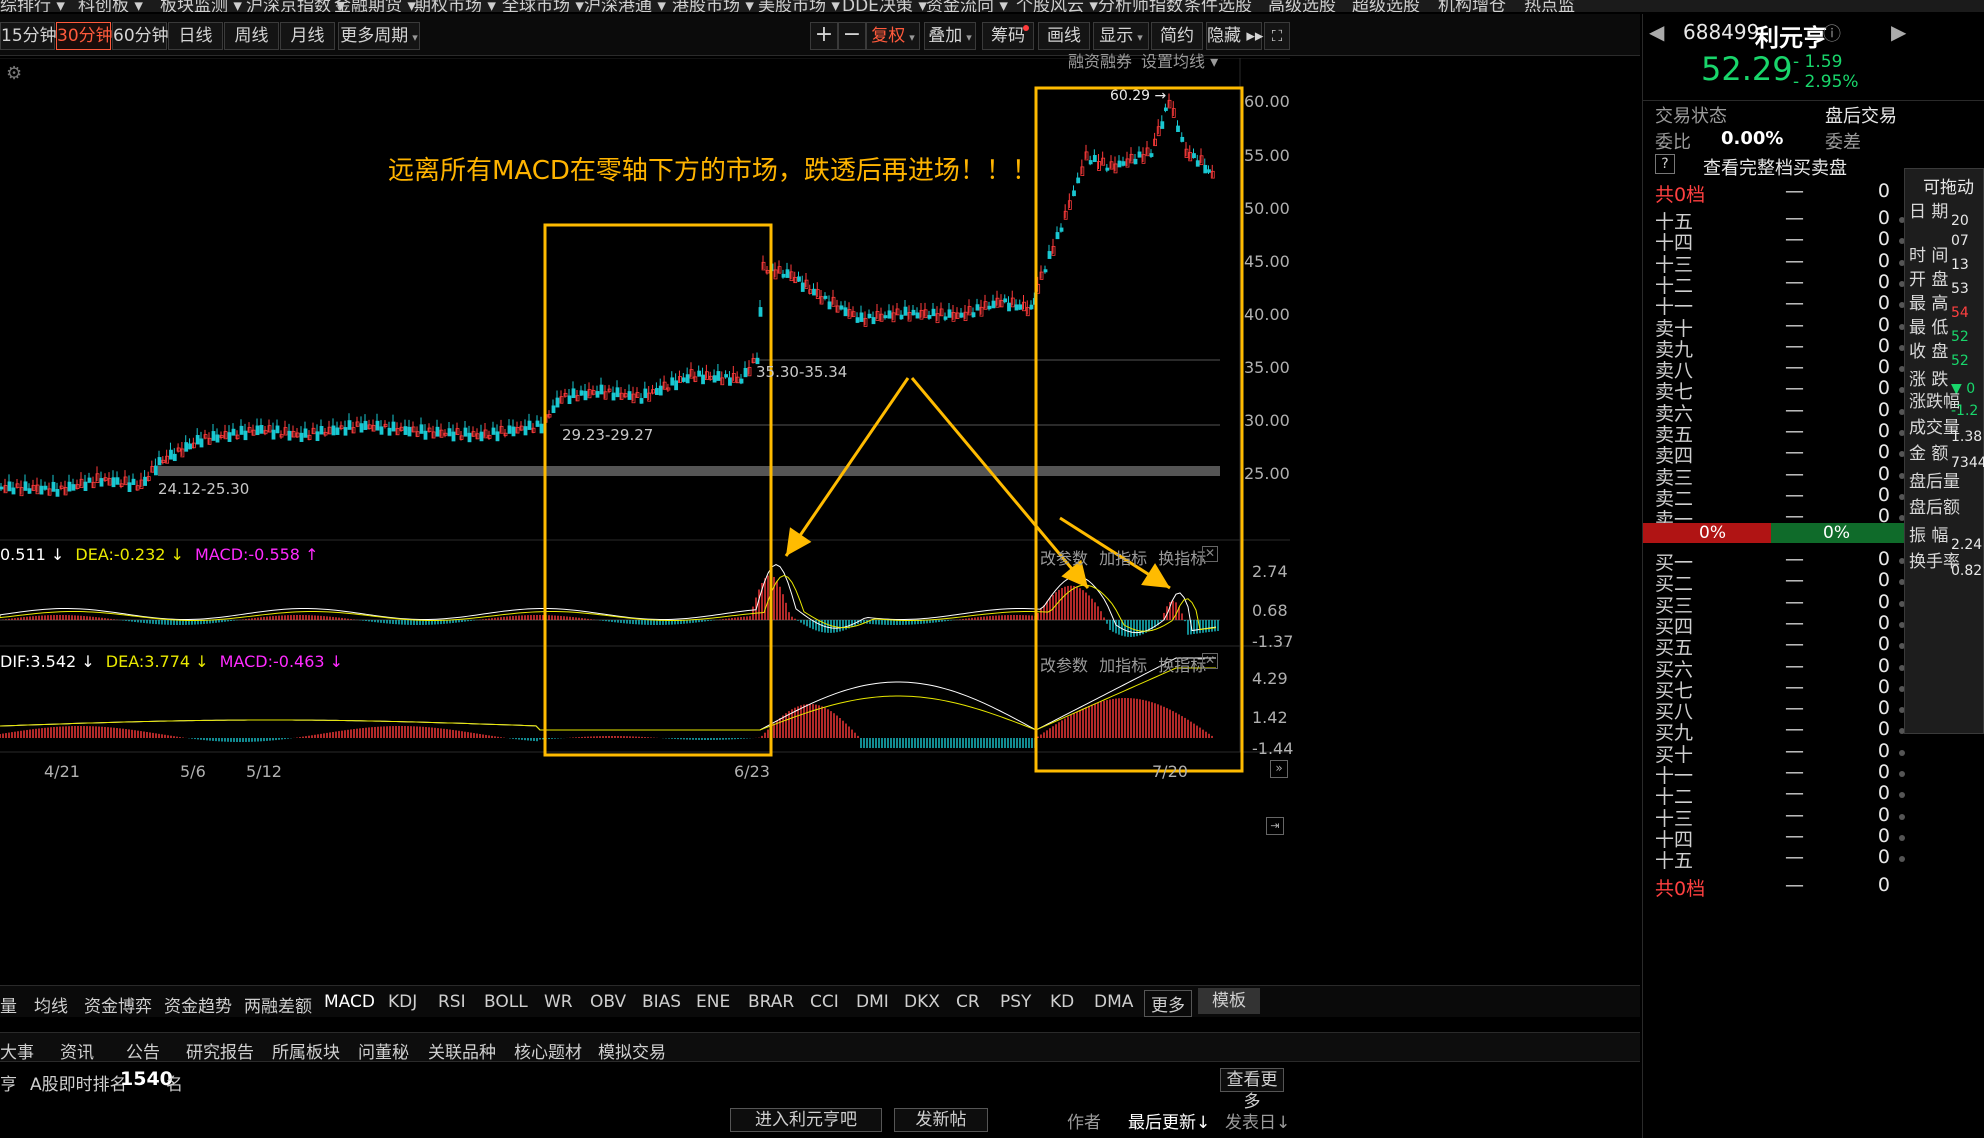 This screenshot has height=1138, width=1984. What do you see at coordinates (872, 1002) in the screenshot?
I see `indicator-tab: DMI` at bounding box center [872, 1002].